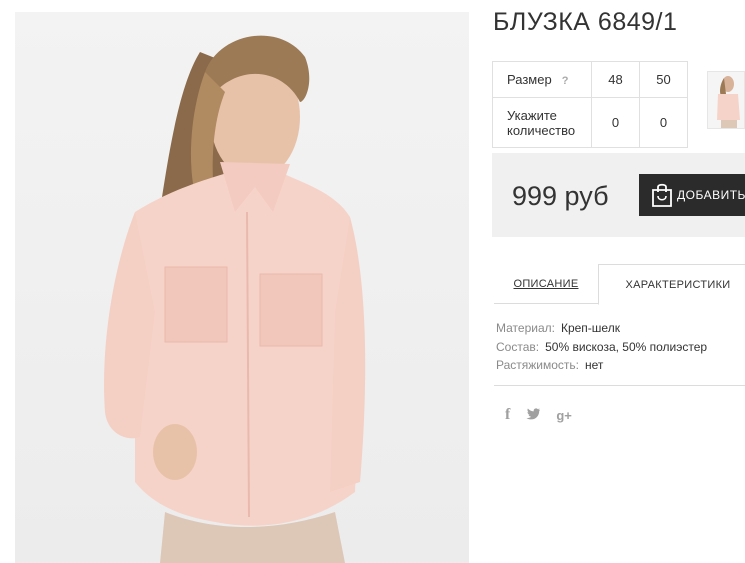 The height and width of the screenshot is (563, 745). I want to click on thumbnail-image, so click(728, 102).